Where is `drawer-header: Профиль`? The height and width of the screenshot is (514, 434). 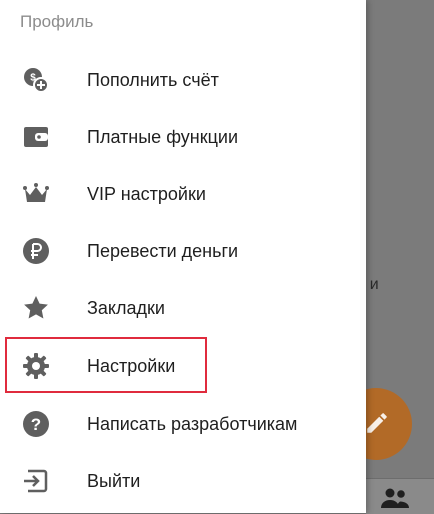
drawer-header: Профиль is located at coordinates (57, 21).